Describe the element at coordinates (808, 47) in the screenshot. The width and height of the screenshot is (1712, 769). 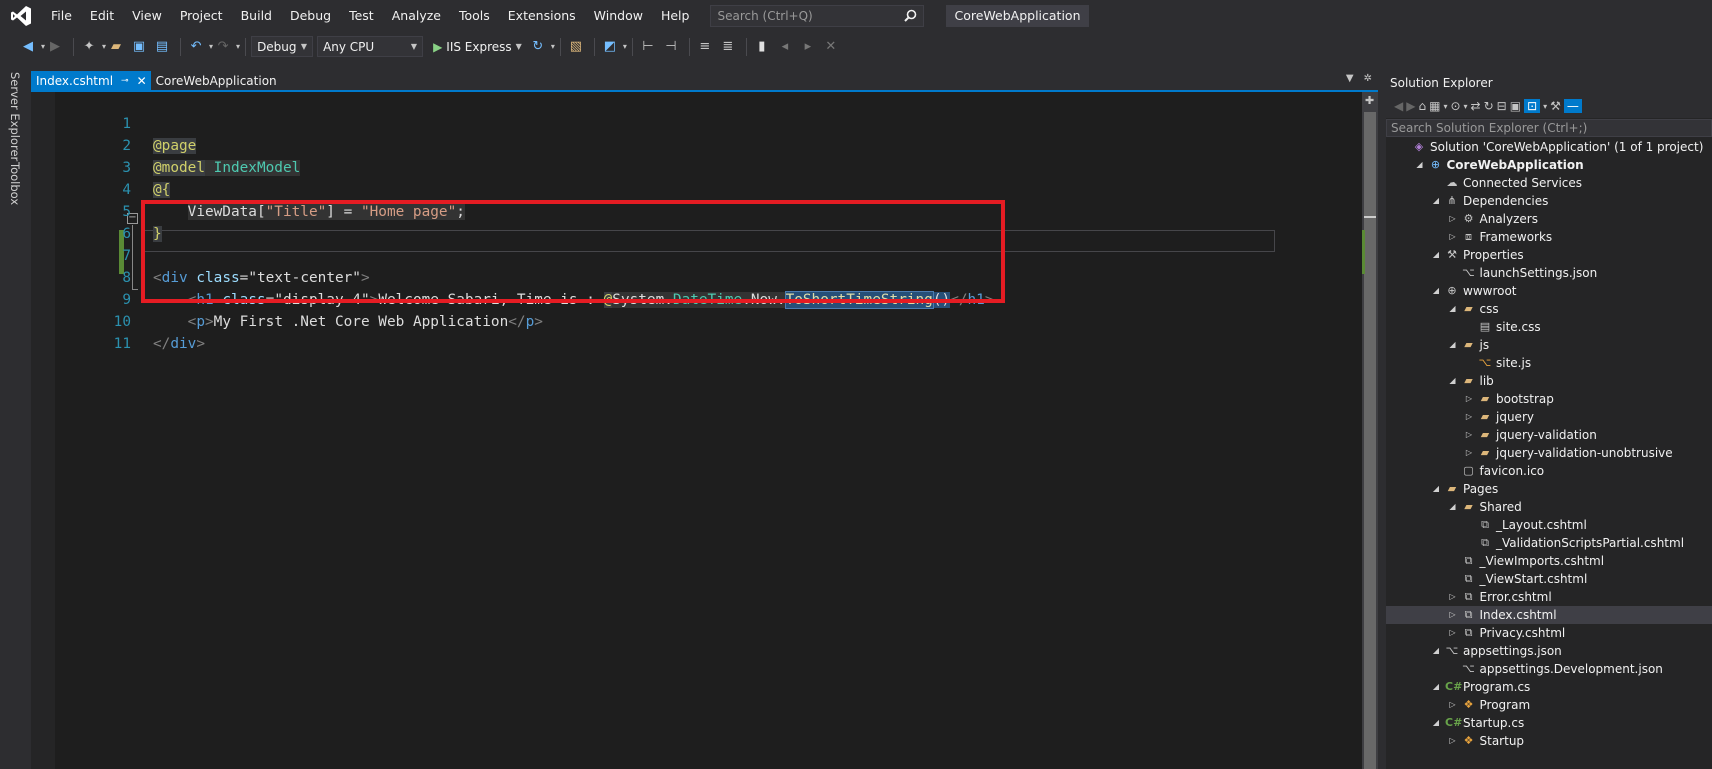
I see `next-bookmark-icon: ▸` at that location.